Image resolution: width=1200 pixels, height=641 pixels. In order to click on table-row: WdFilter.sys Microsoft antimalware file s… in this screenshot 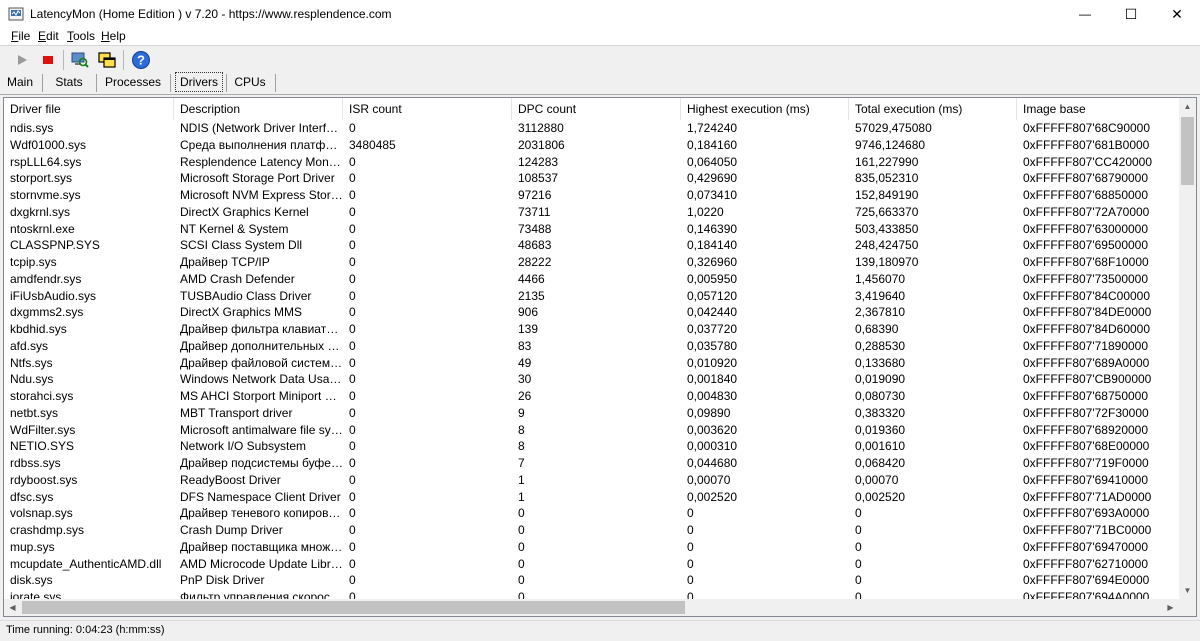, I will do `click(592, 430)`.